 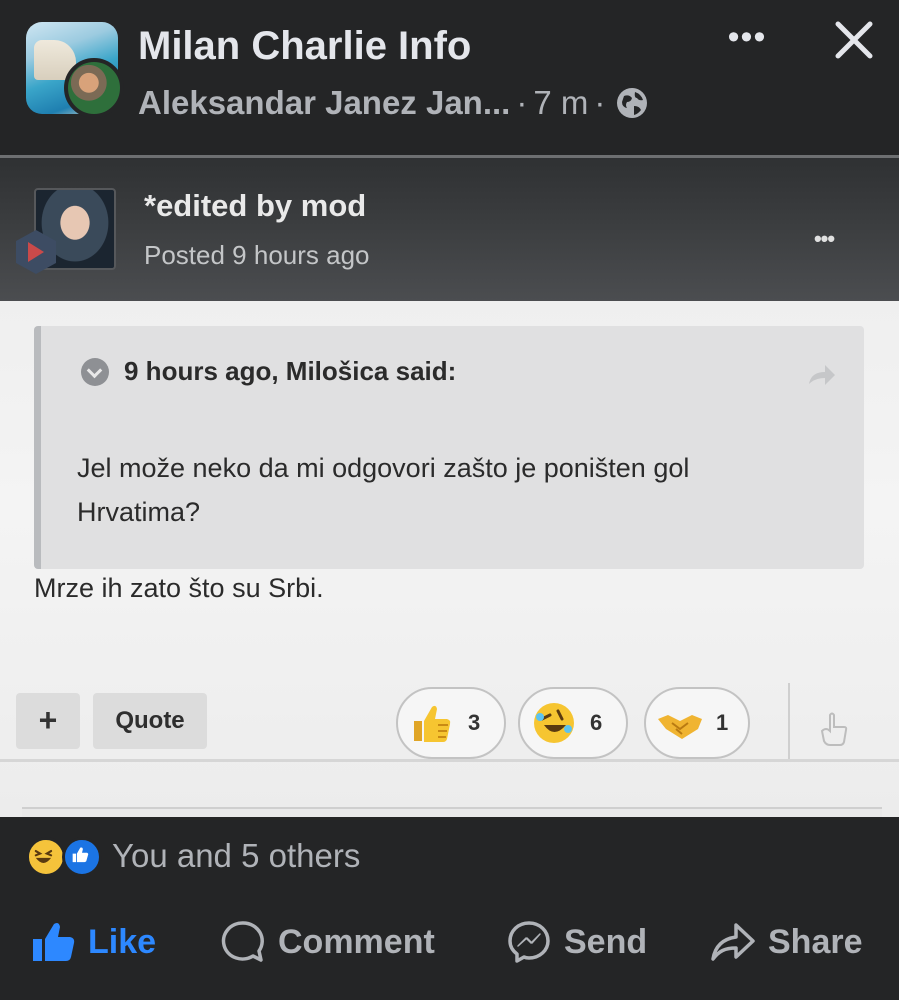 What do you see at coordinates (54, 942) in the screenshot?
I see `like-icon` at bounding box center [54, 942].